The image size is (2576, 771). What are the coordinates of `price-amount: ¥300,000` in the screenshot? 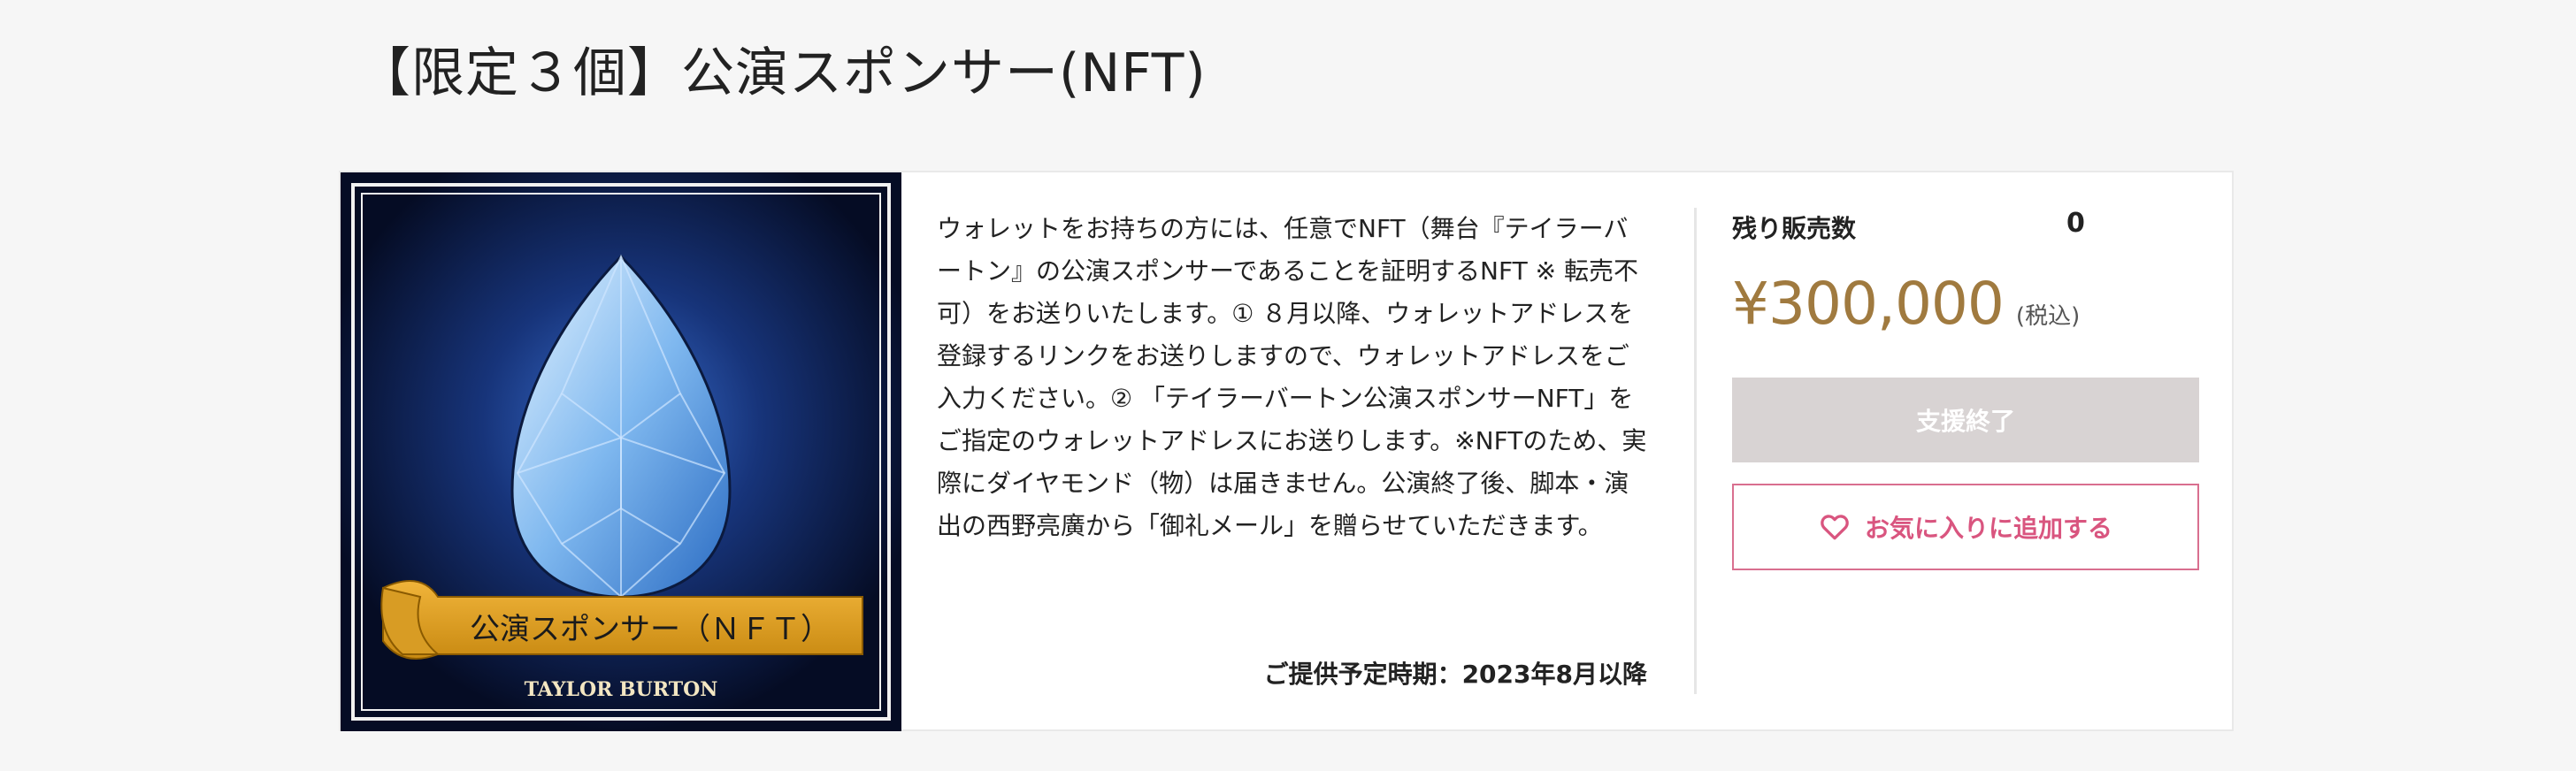 It's located at (1868, 304).